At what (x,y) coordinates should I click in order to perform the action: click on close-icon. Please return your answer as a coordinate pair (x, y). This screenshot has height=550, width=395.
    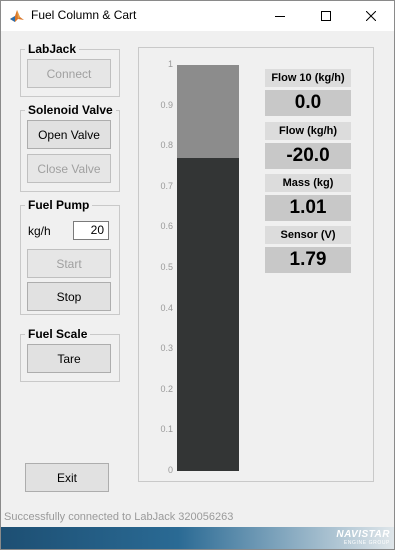
    Looking at the image, I should click on (371, 16).